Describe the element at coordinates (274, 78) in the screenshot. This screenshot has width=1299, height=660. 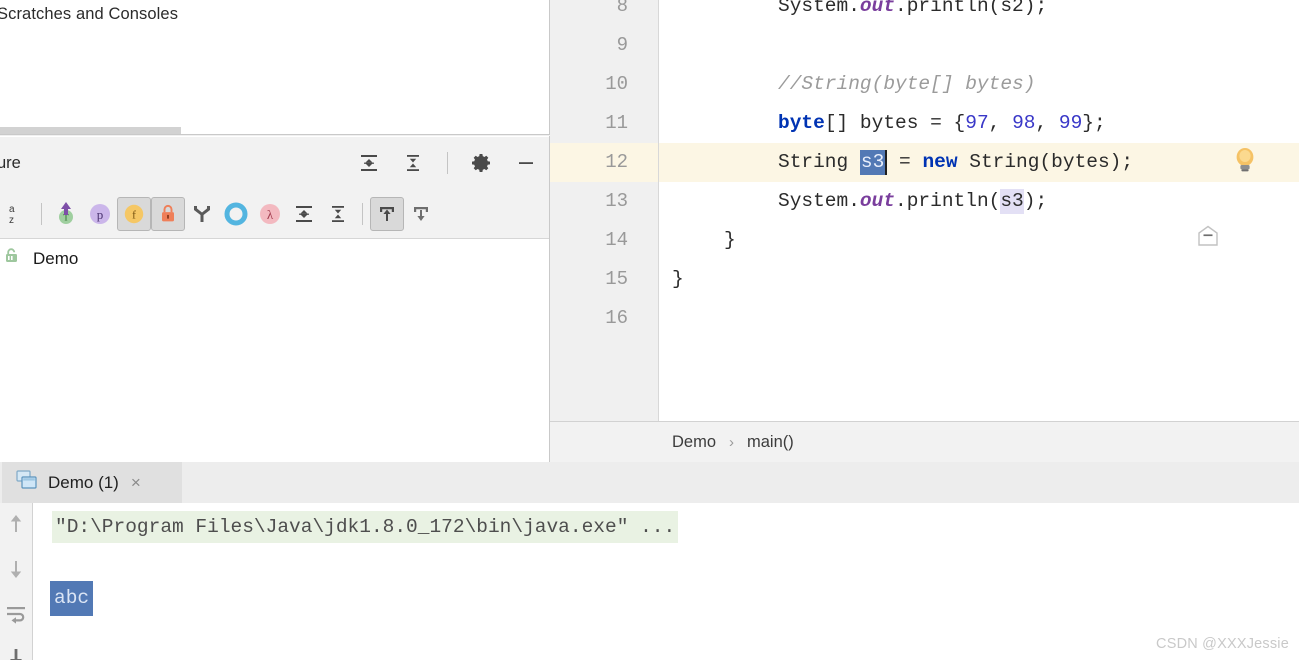
I see `project-tree-empty-area` at that location.